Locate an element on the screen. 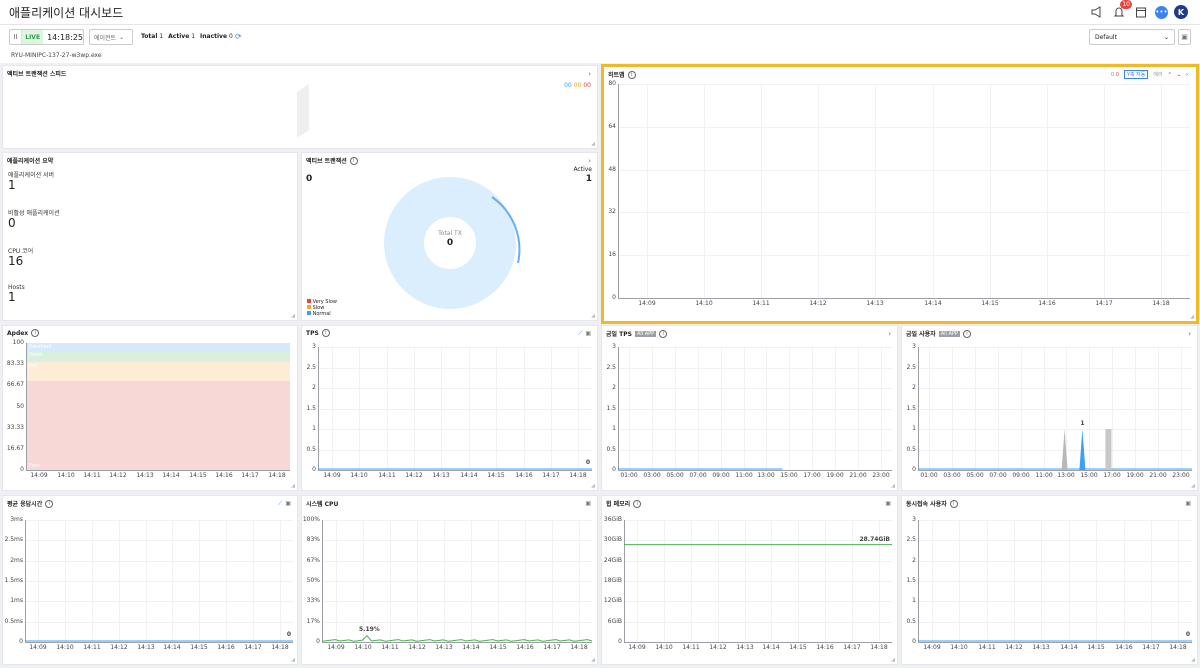 The width and height of the screenshot is (1200, 668). x-tick-label: 14:13 is located at coordinates (145, 475).